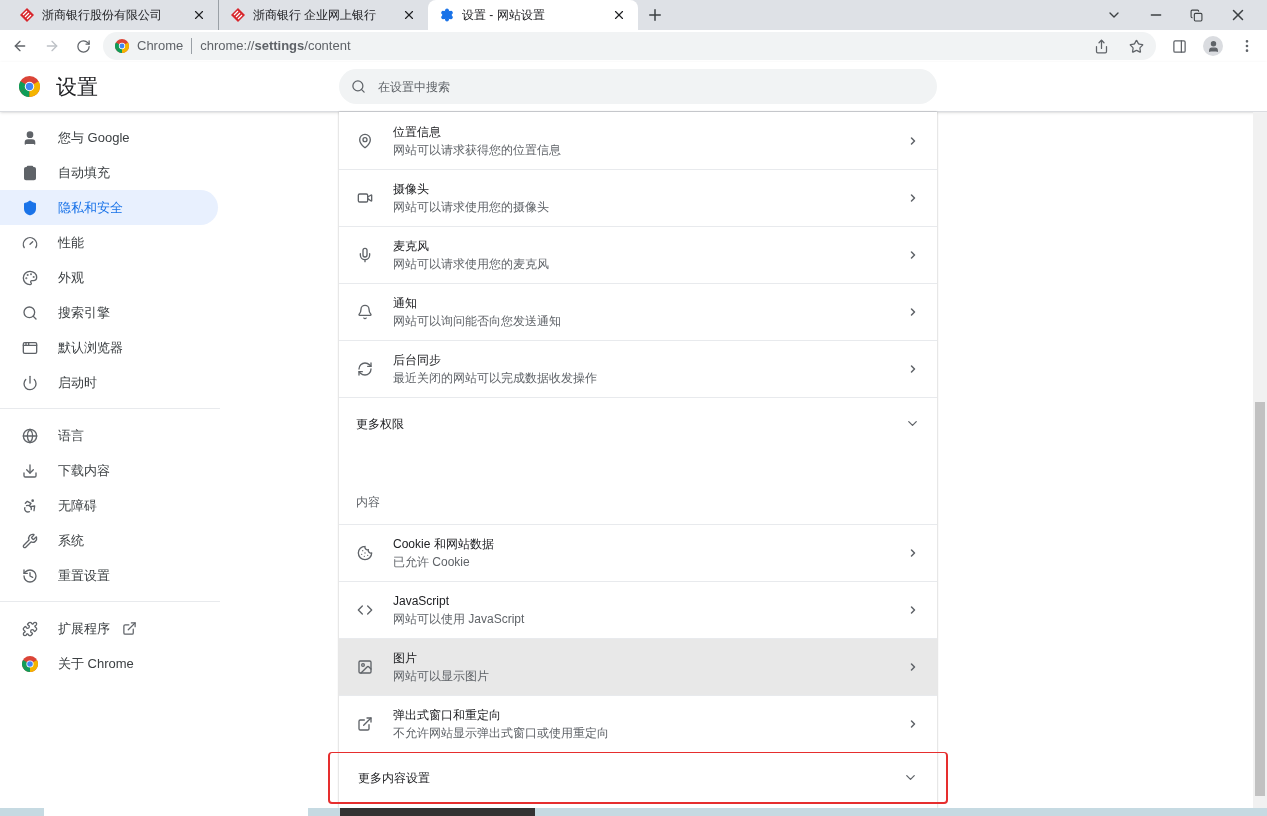 The height and width of the screenshot is (816, 1267). I want to click on side-panel-icon, so click(1179, 46).